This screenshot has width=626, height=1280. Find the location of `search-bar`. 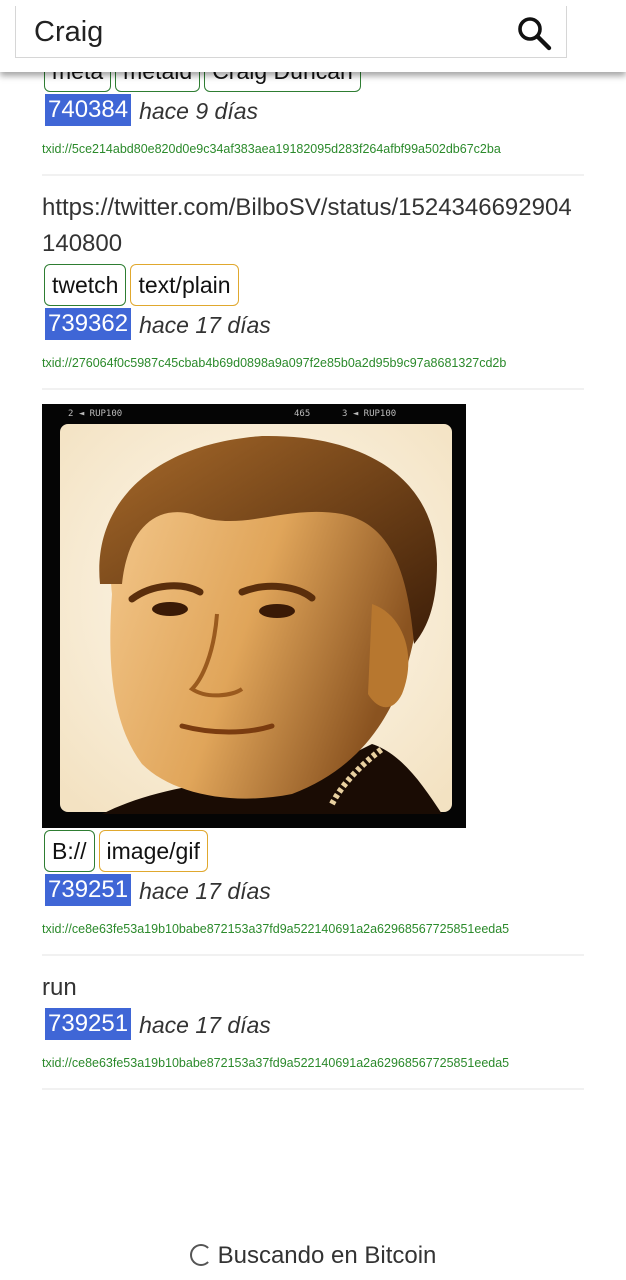

search-bar is located at coordinates (313, 36).